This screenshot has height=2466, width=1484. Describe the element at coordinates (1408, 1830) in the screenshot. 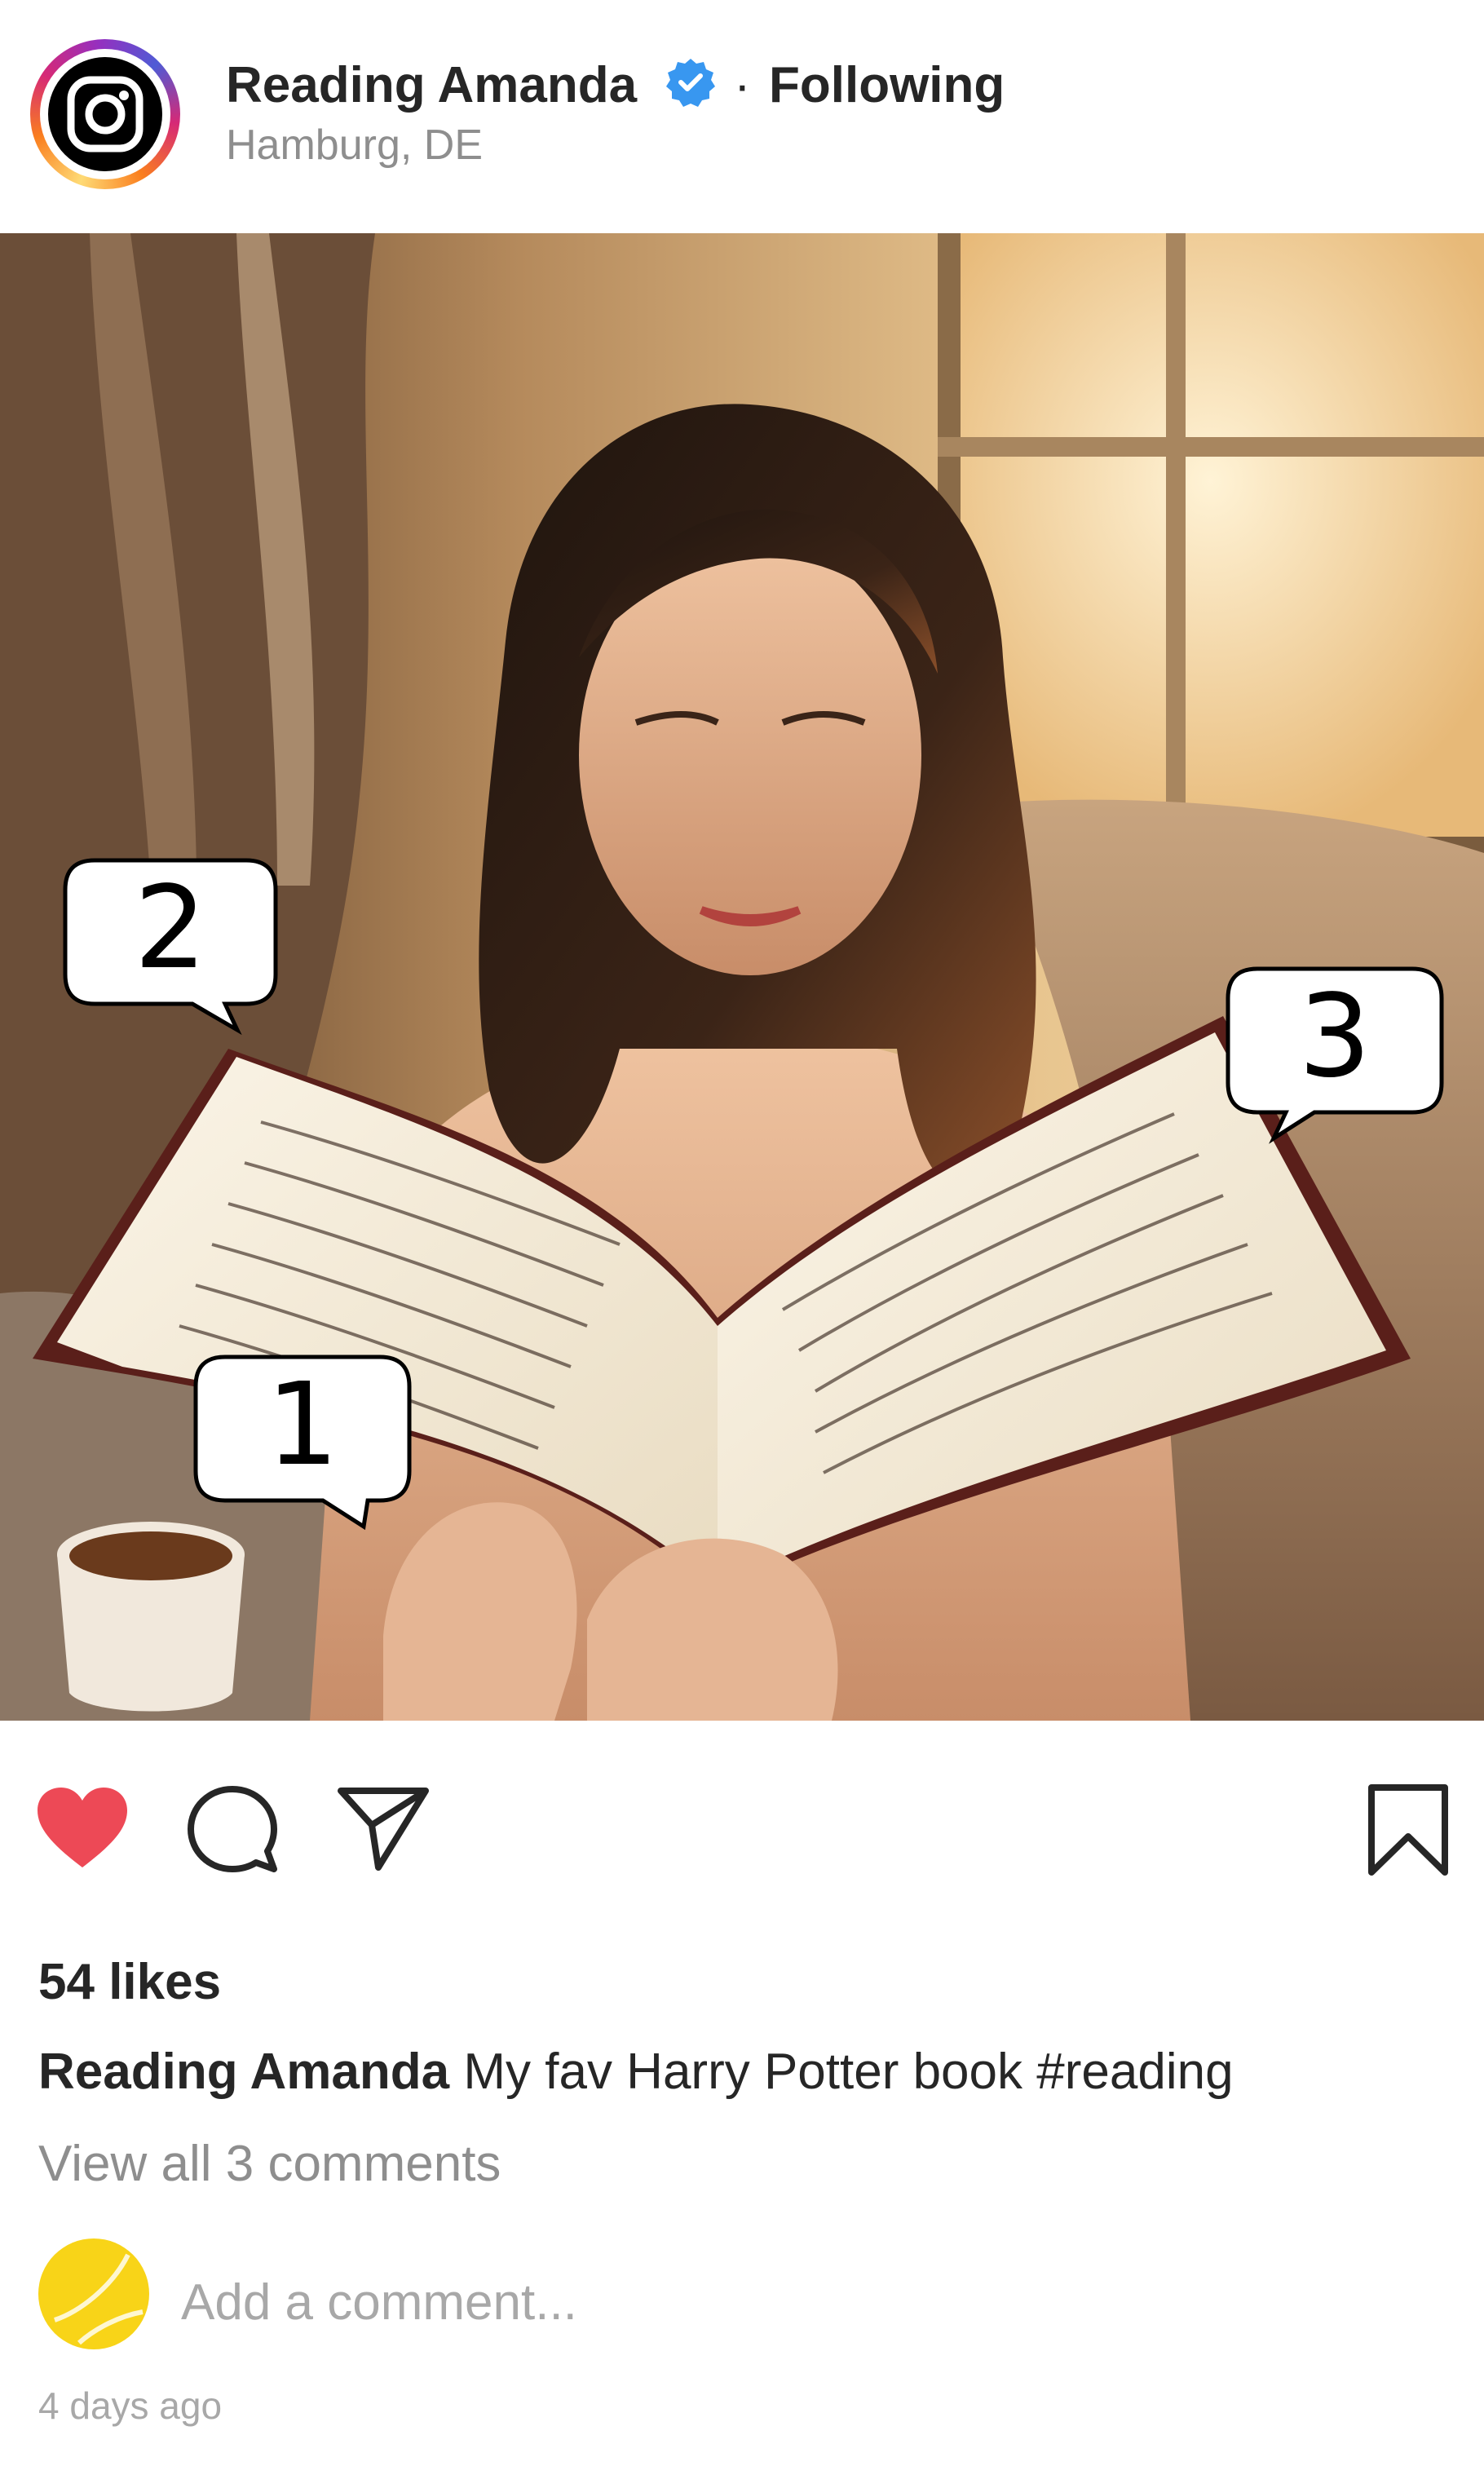

I see `bookmark-icon` at that location.